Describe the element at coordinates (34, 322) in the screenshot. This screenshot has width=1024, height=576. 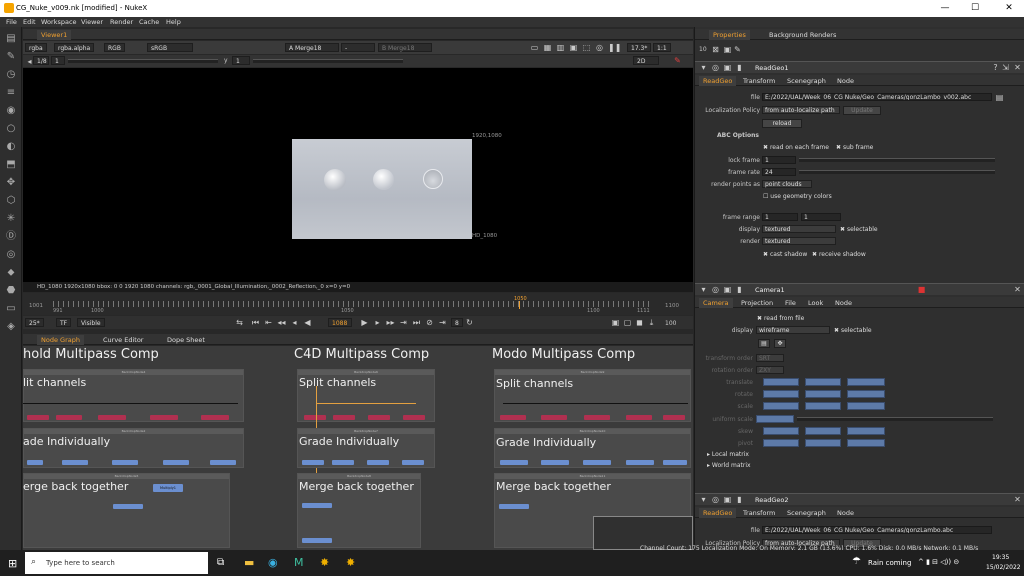
I see `fps-dropdown: 25*` at that location.